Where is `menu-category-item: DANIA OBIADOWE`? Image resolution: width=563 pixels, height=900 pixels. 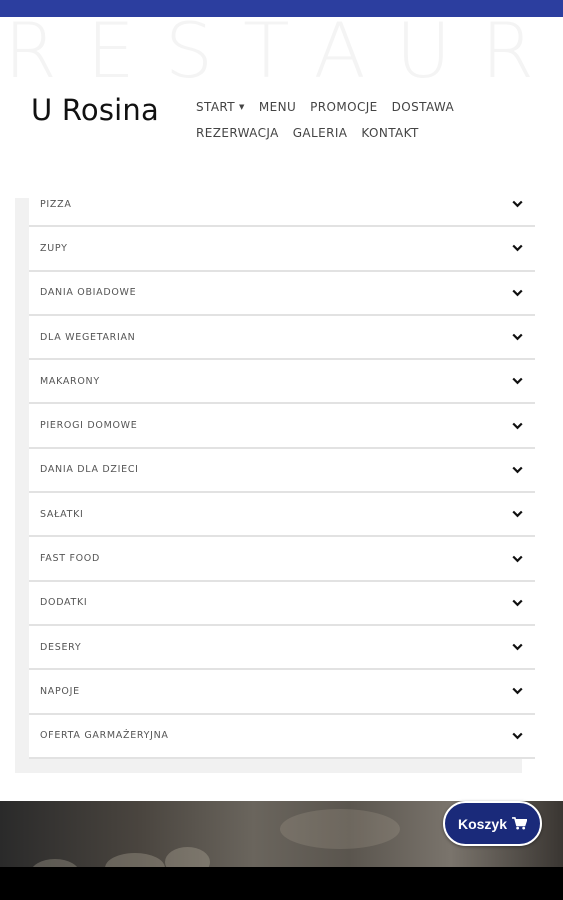
menu-category-item: DANIA OBIADOWE is located at coordinates (282, 293).